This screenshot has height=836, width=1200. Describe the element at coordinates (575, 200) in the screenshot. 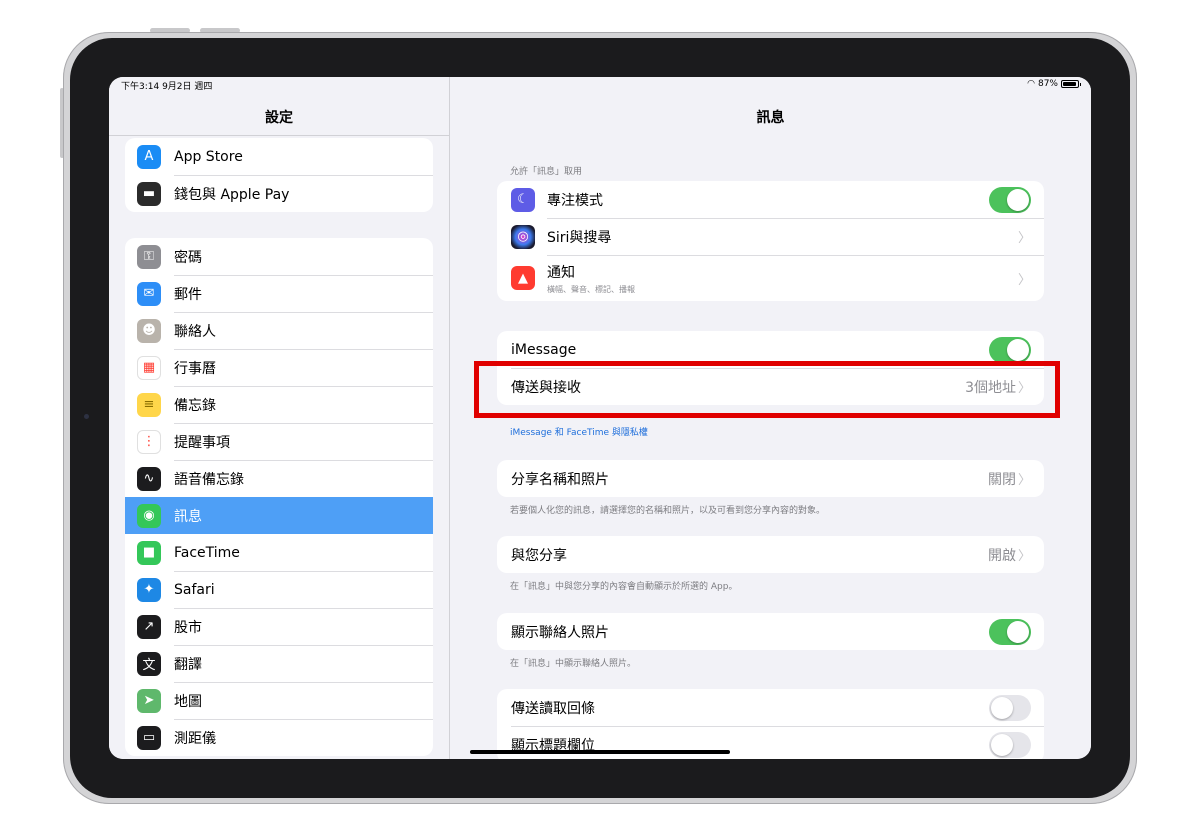

I see `focus-label: 專注模式` at that location.